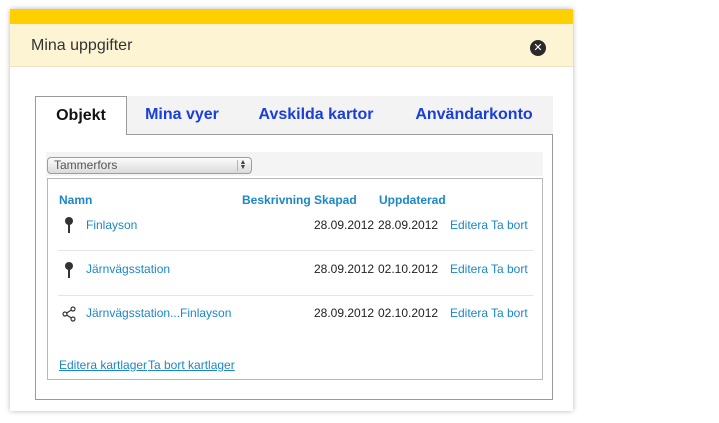 Image resolution: width=719 pixels, height=423 pixels. I want to click on dialog-header: Mina uppgifter ✕, so click(291, 45).